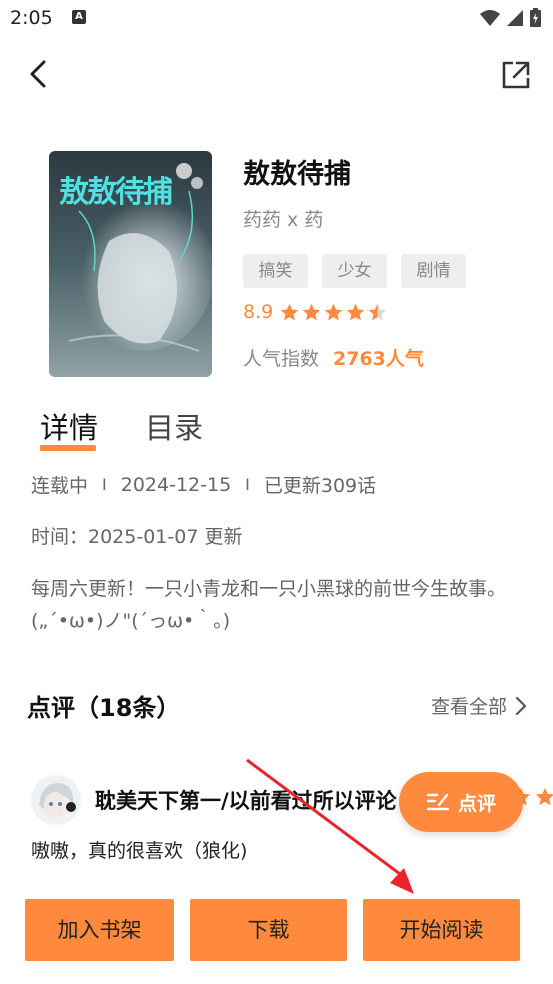  I want to click on status-time: 2:05, so click(31, 18).